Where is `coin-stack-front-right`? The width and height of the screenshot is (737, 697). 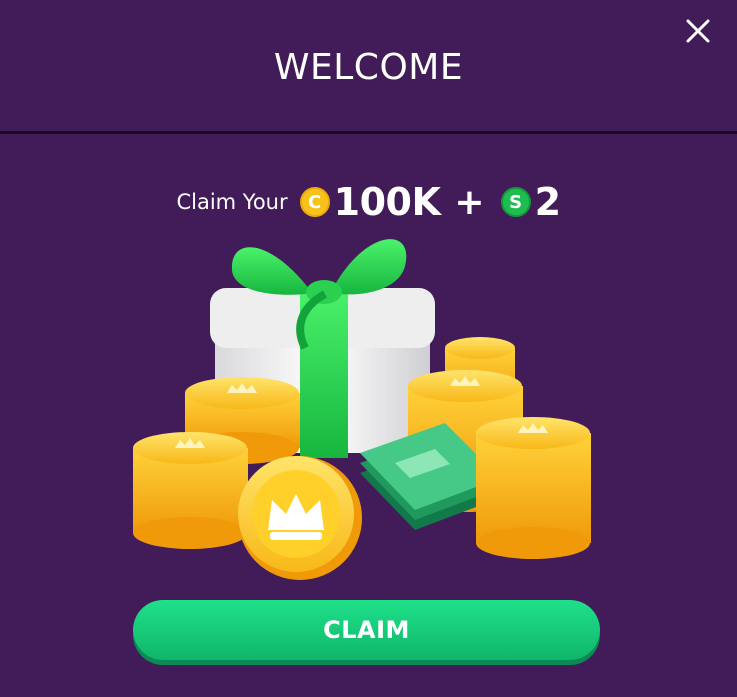 coin-stack-front-right is located at coordinates (533, 488).